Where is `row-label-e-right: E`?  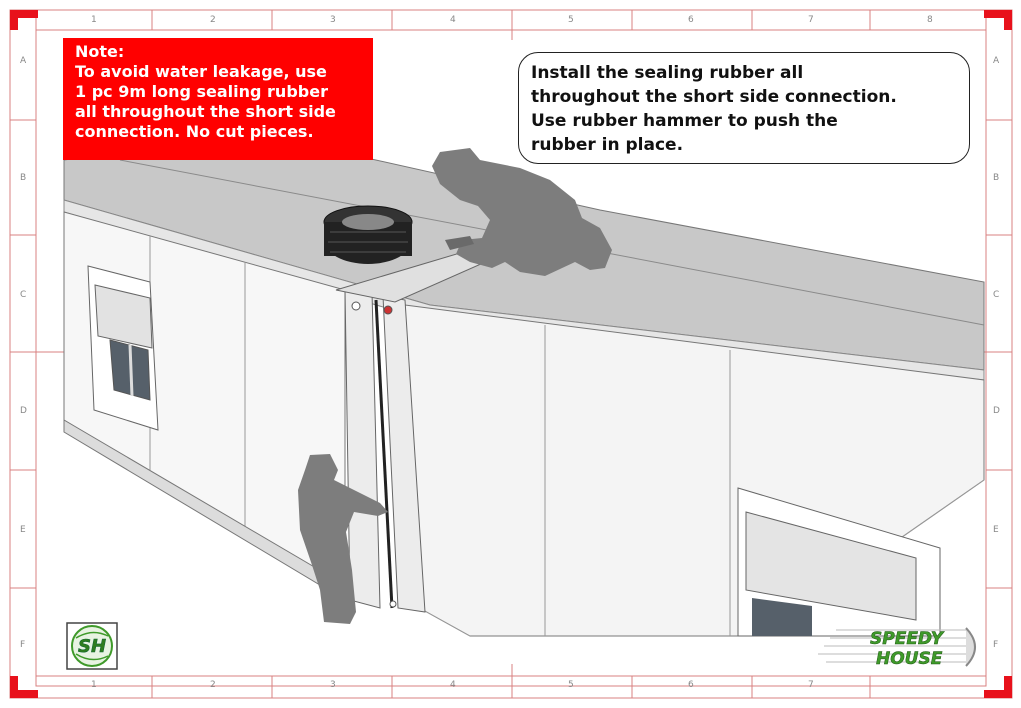 row-label-e-right: E is located at coordinates (996, 530).